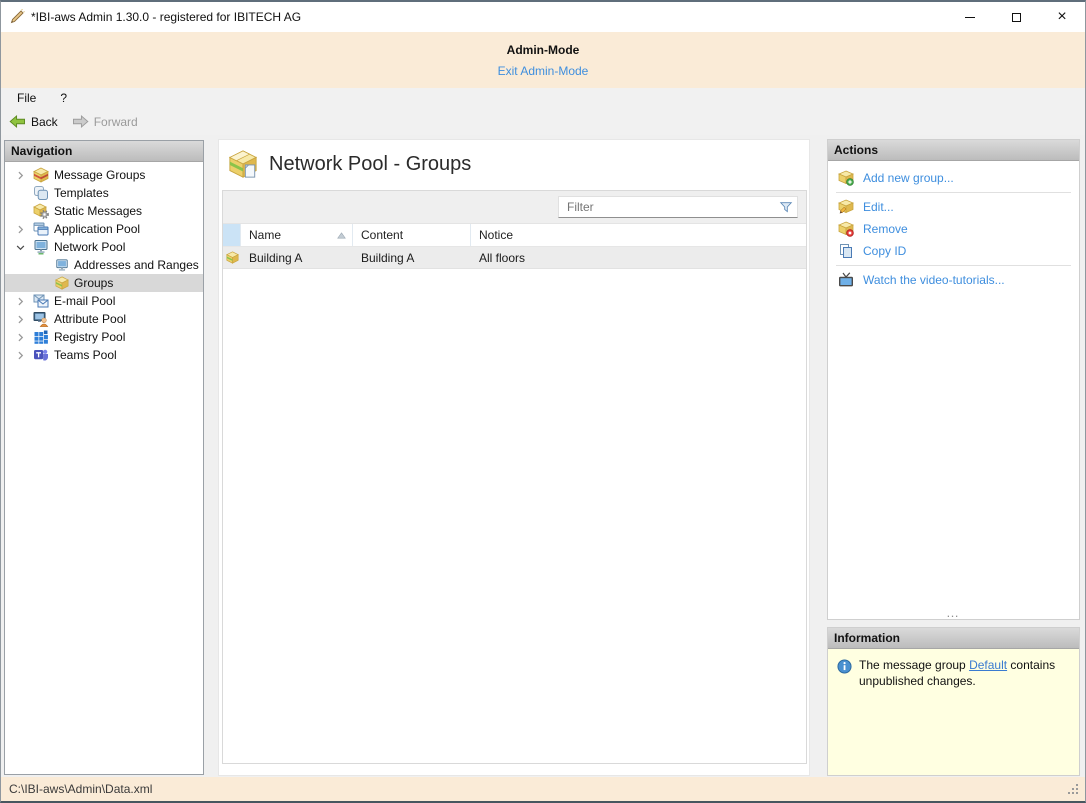 The height and width of the screenshot is (803, 1086). Describe the element at coordinates (846, 251) in the screenshot. I see `copy-id-icon` at that location.